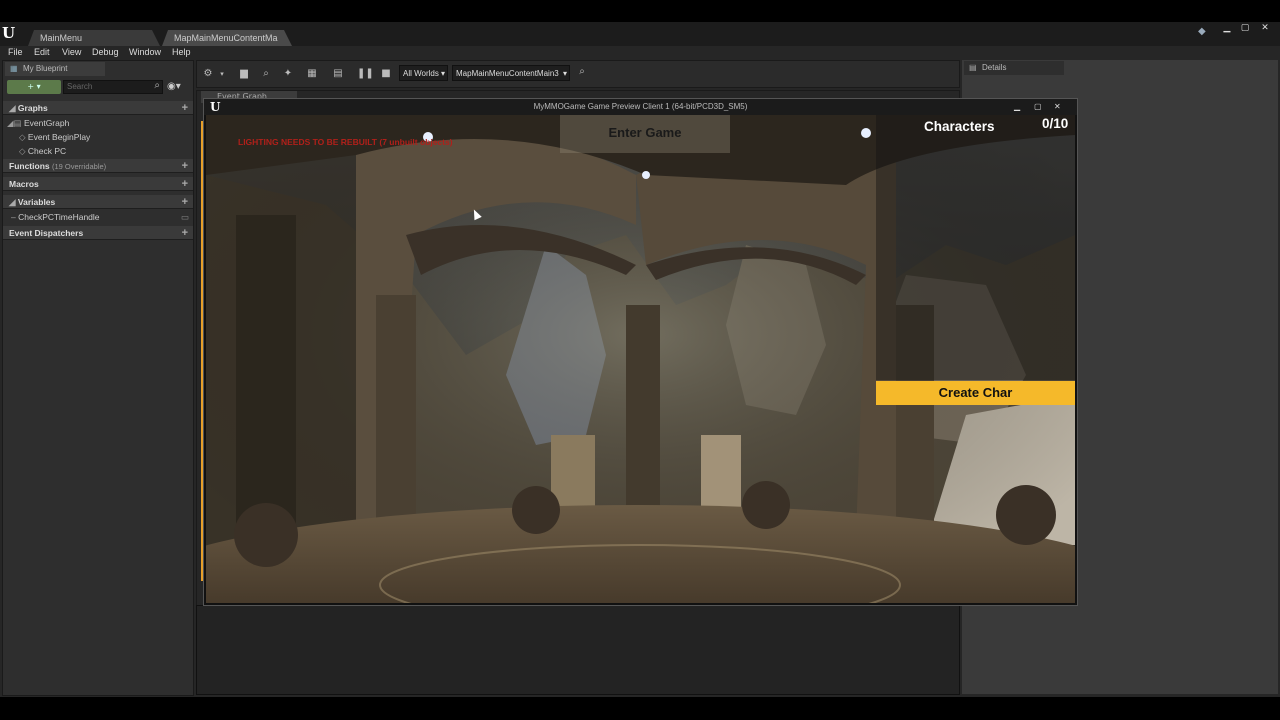 The width and height of the screenshot is (1280, 720). What do you see at coordinates (71, 52) in the screenshot?
I see `menu-view: View` at bounding box center [71, 52].